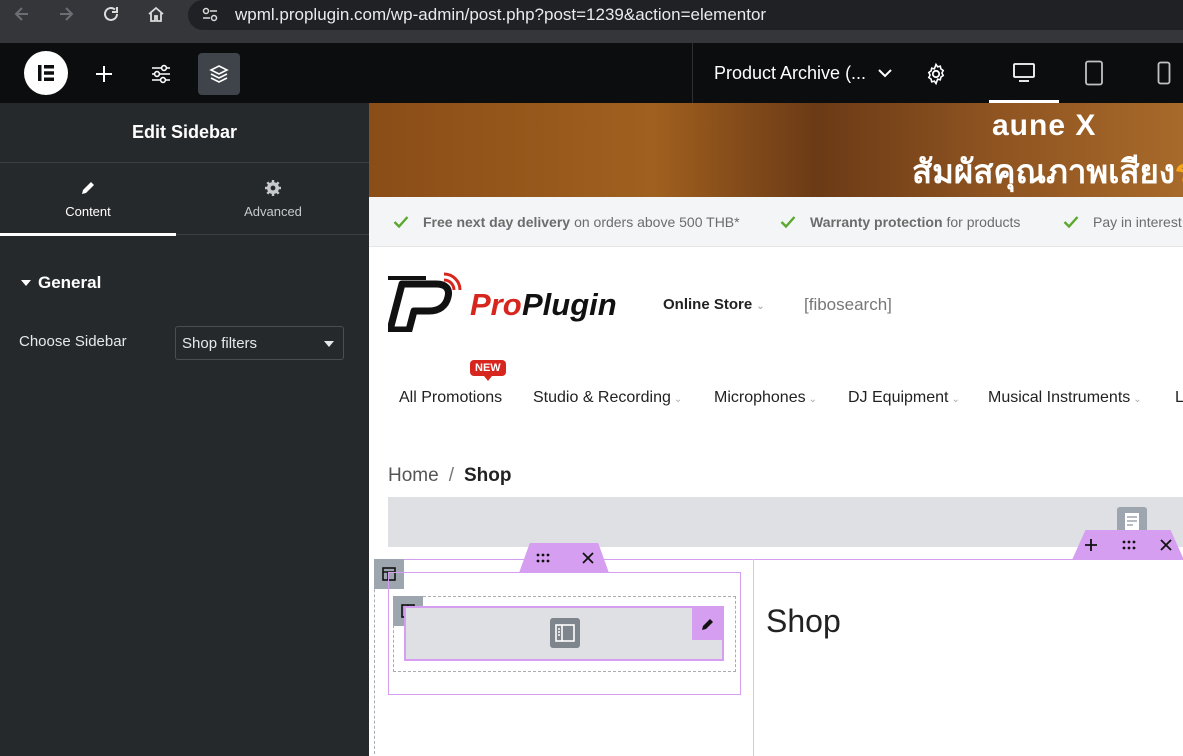  I want to click on nav-more: L, so click(1179, 398).